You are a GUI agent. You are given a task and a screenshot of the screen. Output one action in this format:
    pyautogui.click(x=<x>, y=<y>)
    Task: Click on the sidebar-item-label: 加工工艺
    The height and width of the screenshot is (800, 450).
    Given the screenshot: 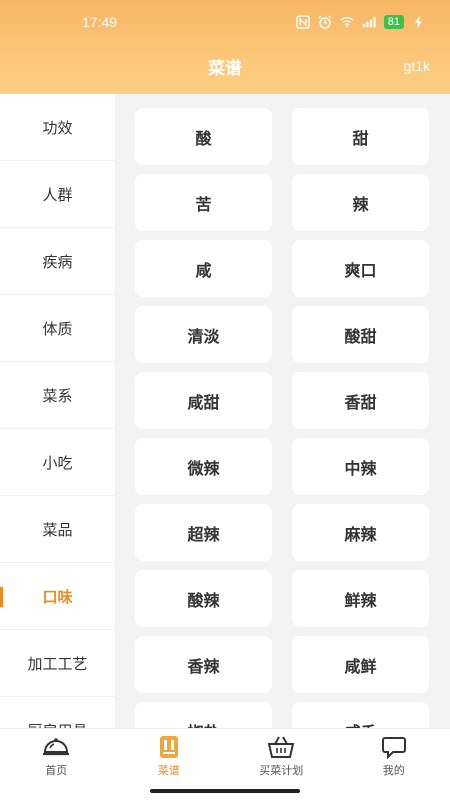 What is the action you would take?
    pyautogui.click(x=57, y=663)
    